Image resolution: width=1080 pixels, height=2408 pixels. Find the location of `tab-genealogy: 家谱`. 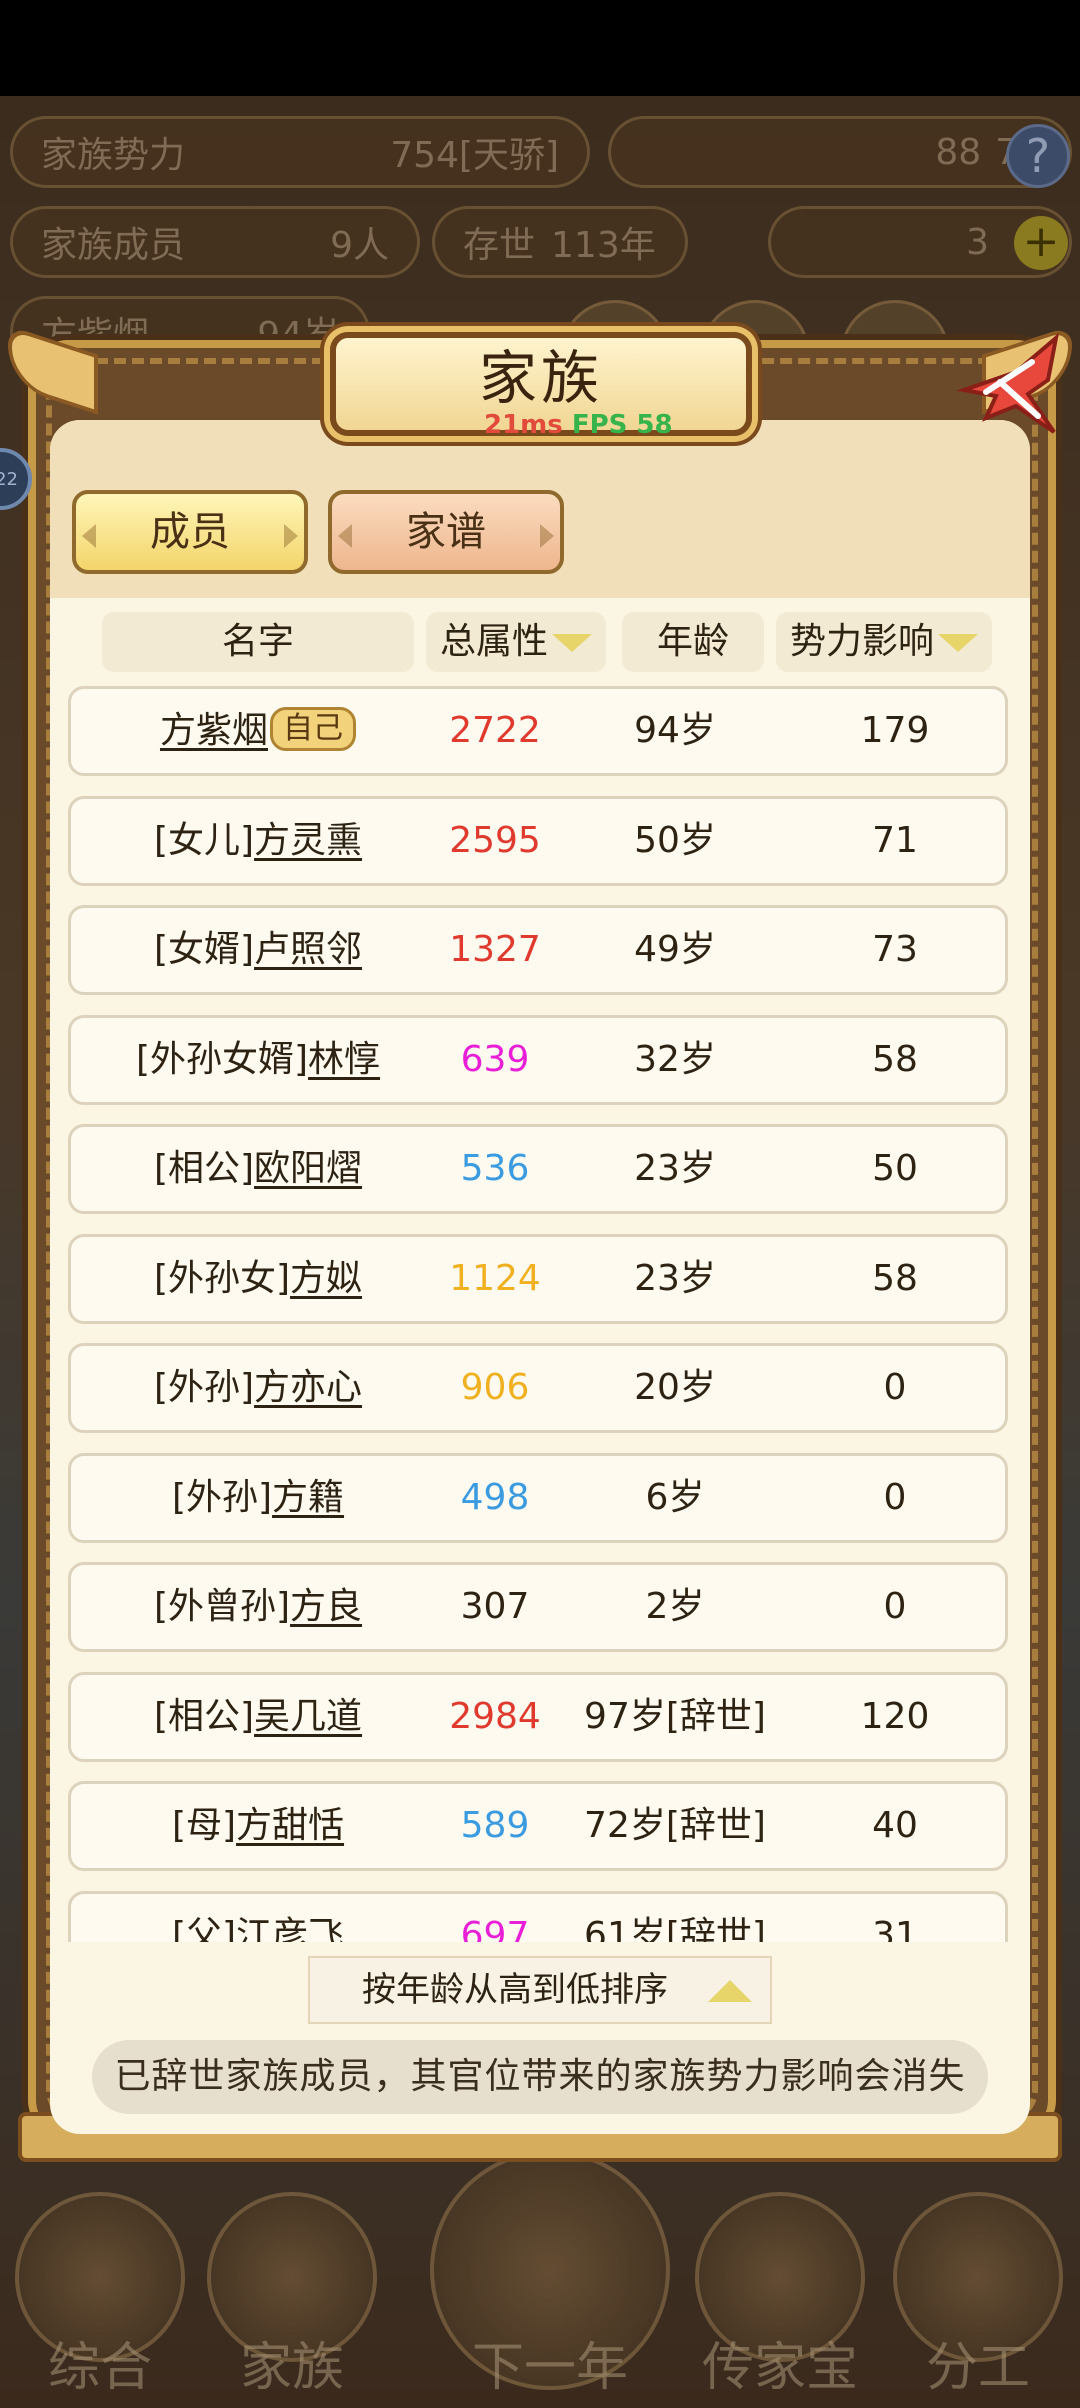

tab-genealogy: 家谱 is located at coordinates (446, 532).